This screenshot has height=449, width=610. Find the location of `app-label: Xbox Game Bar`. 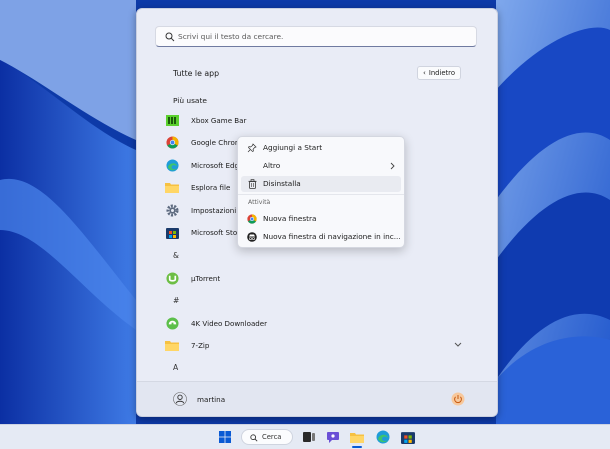

app-label: Xbox Game Bar is located at coordinates (219, 120).